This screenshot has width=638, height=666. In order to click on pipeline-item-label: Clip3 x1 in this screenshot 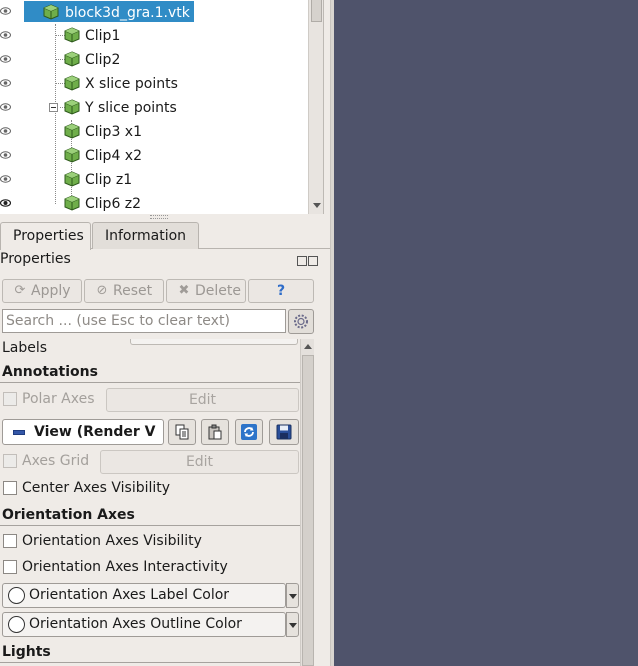, I will do `click(113, 132)`.